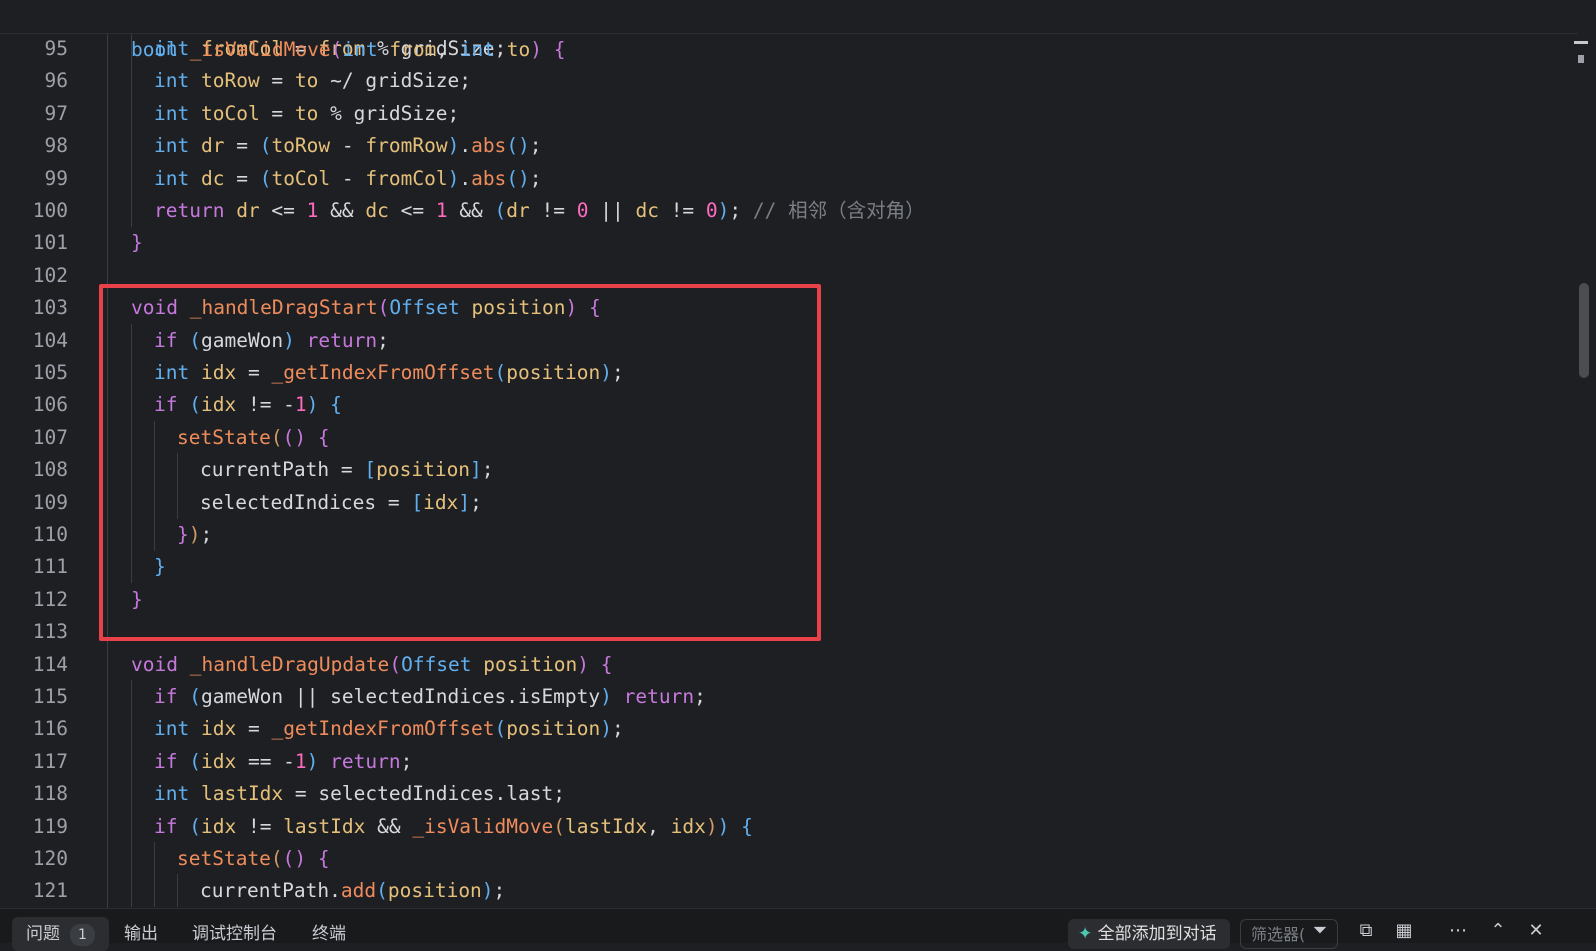  Describe the element at coordinates (253, 858) in the screenshot. I see `code-text: setState(() {` at that location.